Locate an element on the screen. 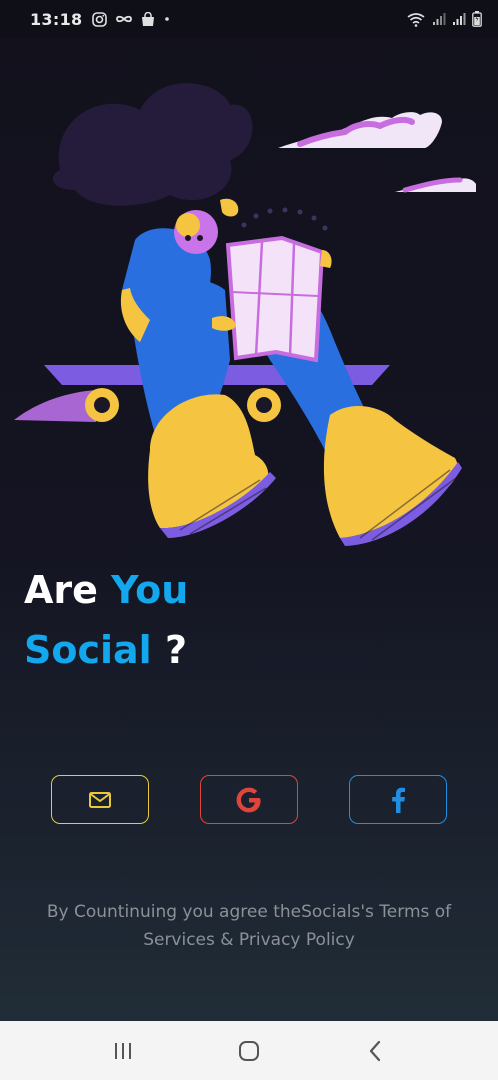 The height and width of the screenshot is (1080, 498). google-login-button is located at coordinates (249, 799).